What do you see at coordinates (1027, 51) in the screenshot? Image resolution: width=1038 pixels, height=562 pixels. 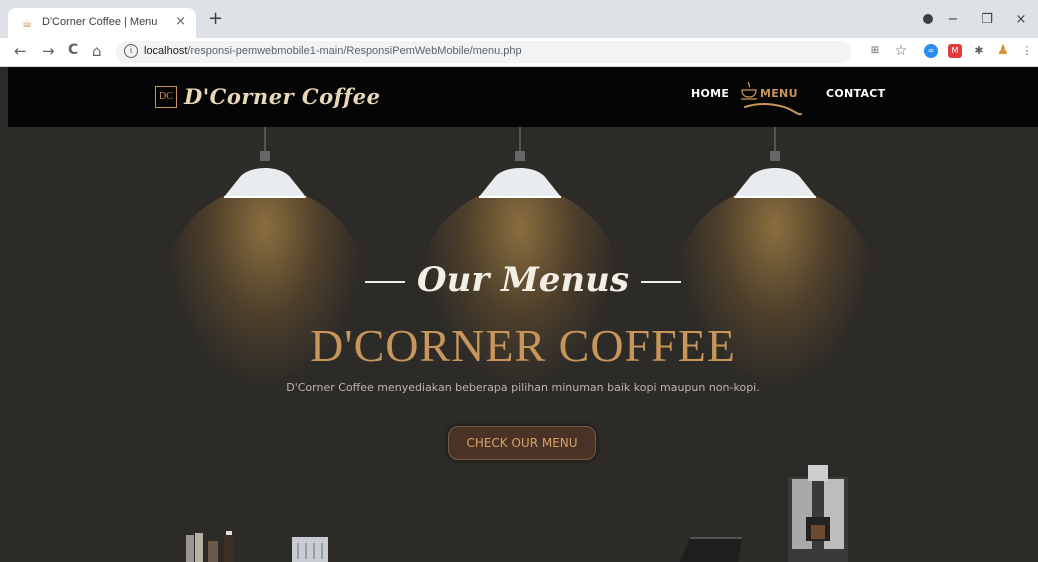 I see `browser-menu-icon: ⋮` at bounding box center [1027, 51].